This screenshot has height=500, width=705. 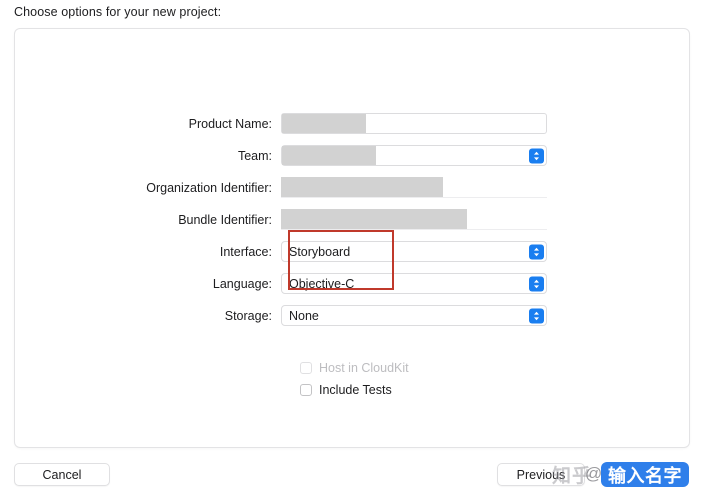 What do you see at coordinates (245, 251) in the screenshot?
I see `field-label: Interface:` at bounding box center [245, 251].